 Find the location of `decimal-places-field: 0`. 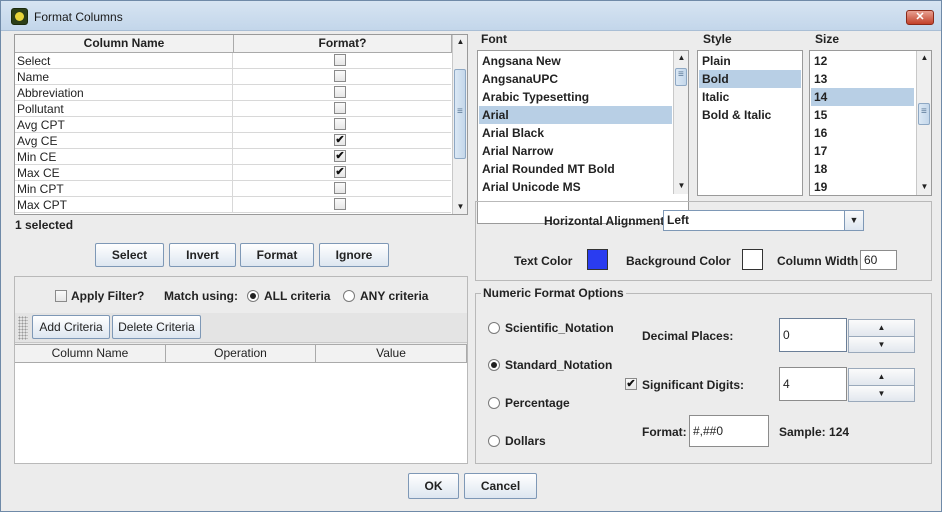

decimal-places-field: 0 is located at coordinates (813, 335).